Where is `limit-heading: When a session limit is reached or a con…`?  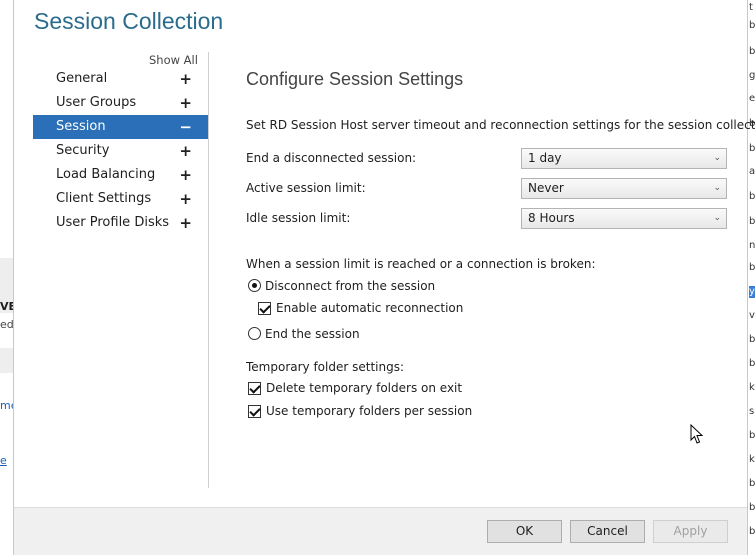 limit-heading: When a session limit is reached or a con… is located at coordinates (421, 264).